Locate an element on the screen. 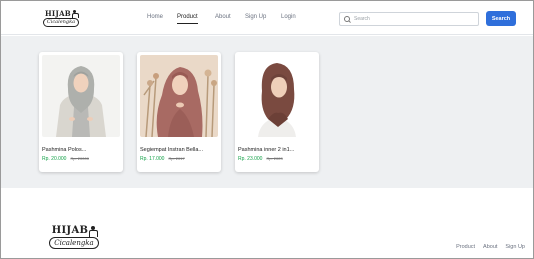  search-box is located at coordinates (409, 19).